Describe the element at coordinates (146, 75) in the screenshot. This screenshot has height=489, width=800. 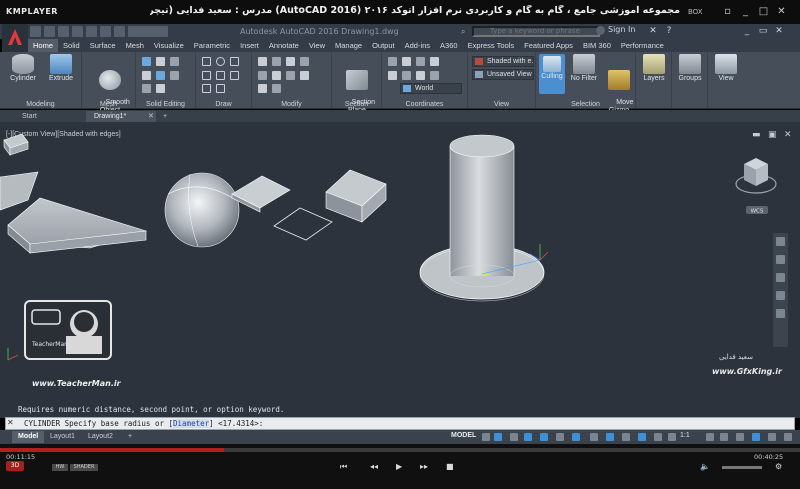
I see `interfere-icon` at that location.